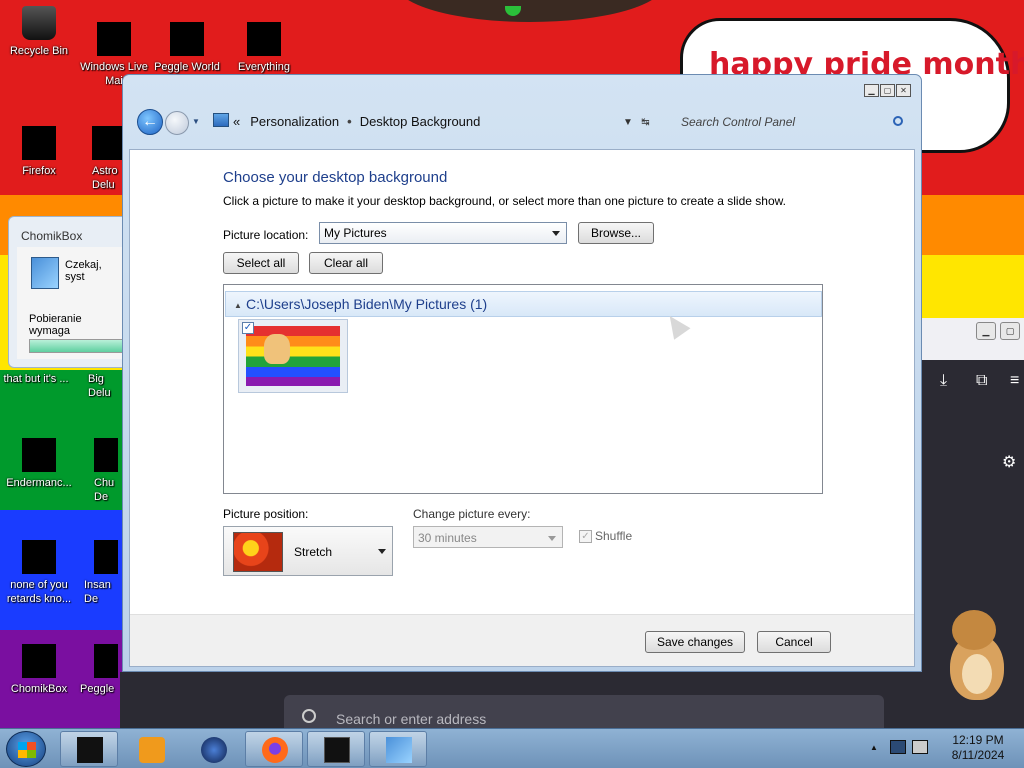 The image size is (1024, 768). Describe the element at coordinates (236, 121) in the screenshot. I see `breadcrumb-overflow-chevron-icon: «` at that location.